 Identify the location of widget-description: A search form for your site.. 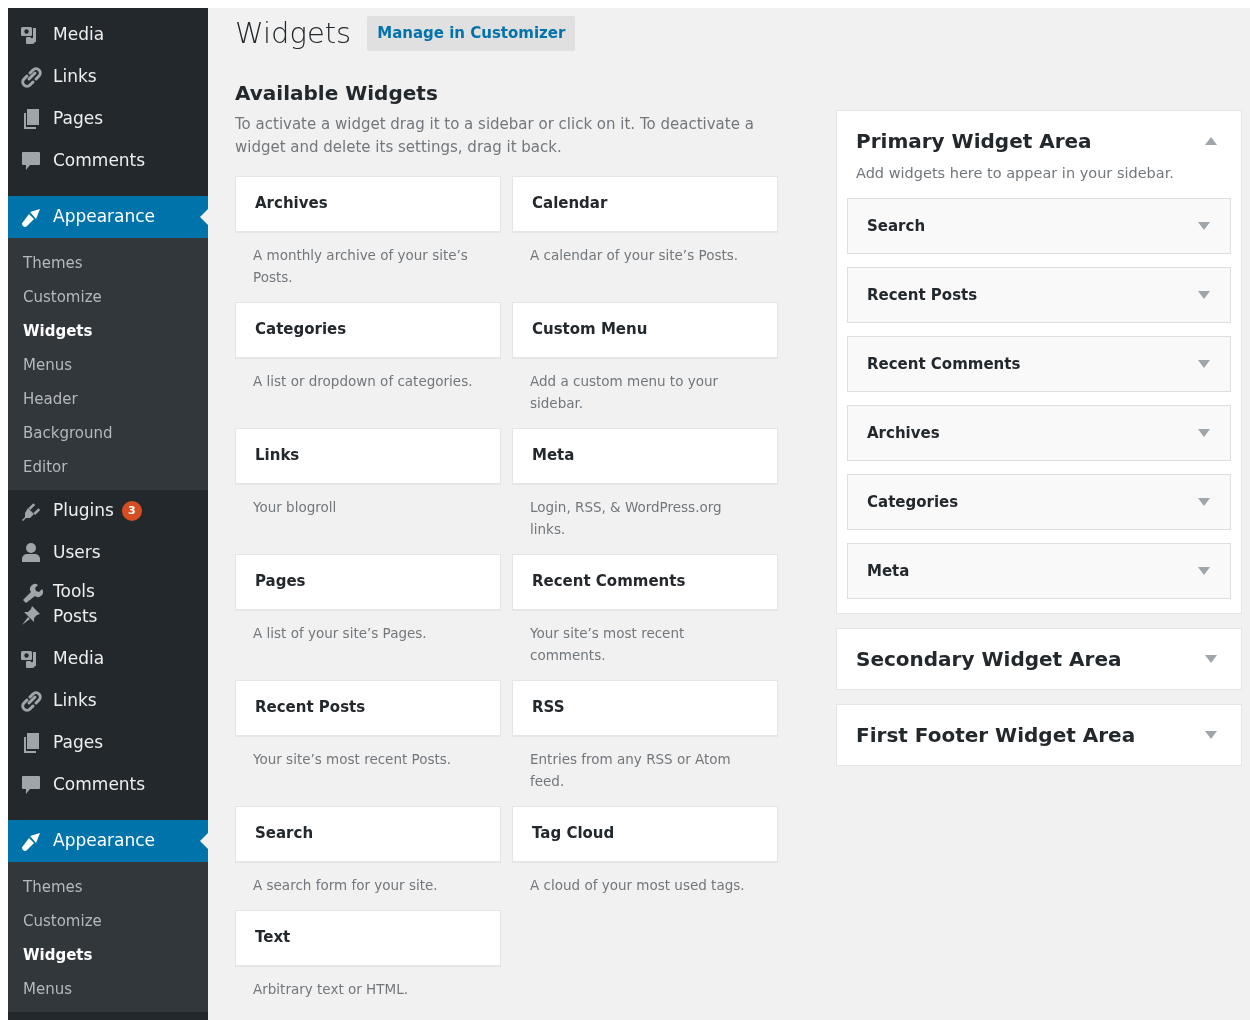
(345, 885).